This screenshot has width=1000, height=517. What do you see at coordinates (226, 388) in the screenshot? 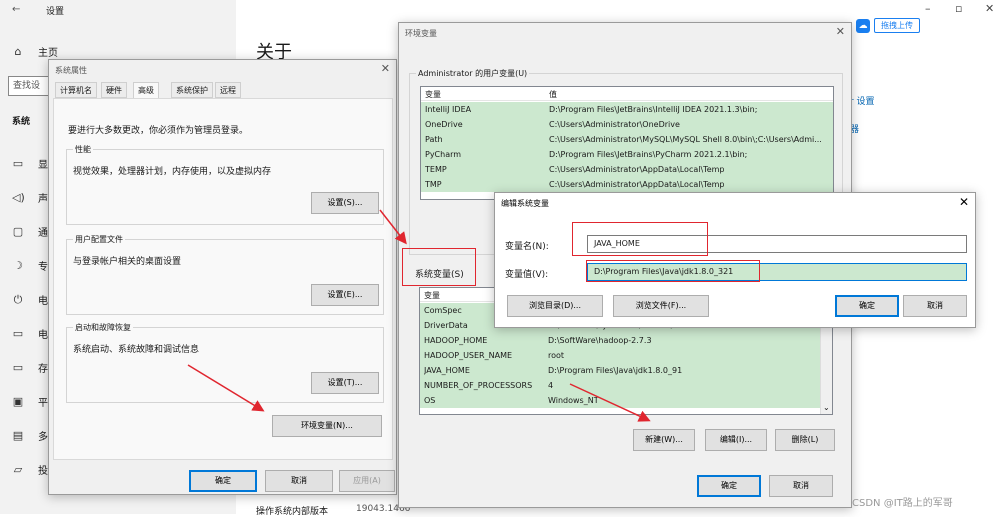
I see `arrow-to-env-button` at bounding box center [226, 388].